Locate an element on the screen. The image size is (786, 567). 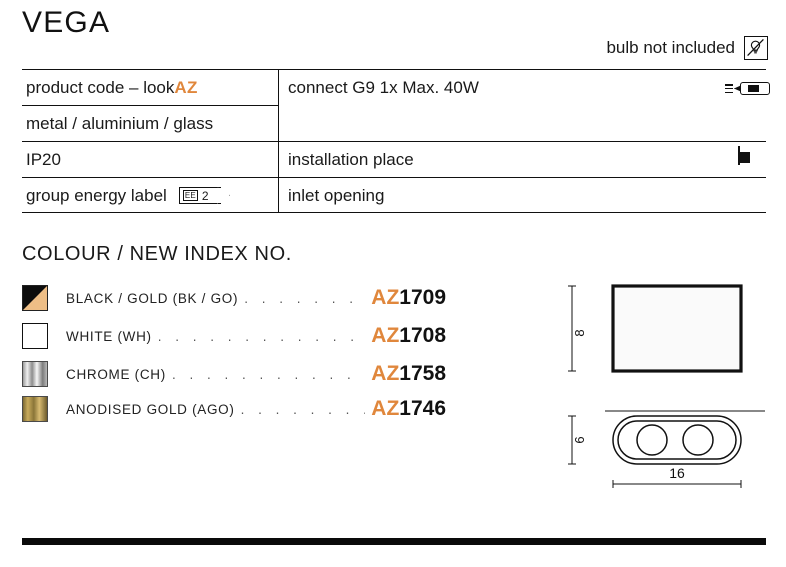
installation-place-icon is located at coordinates (744, 155).